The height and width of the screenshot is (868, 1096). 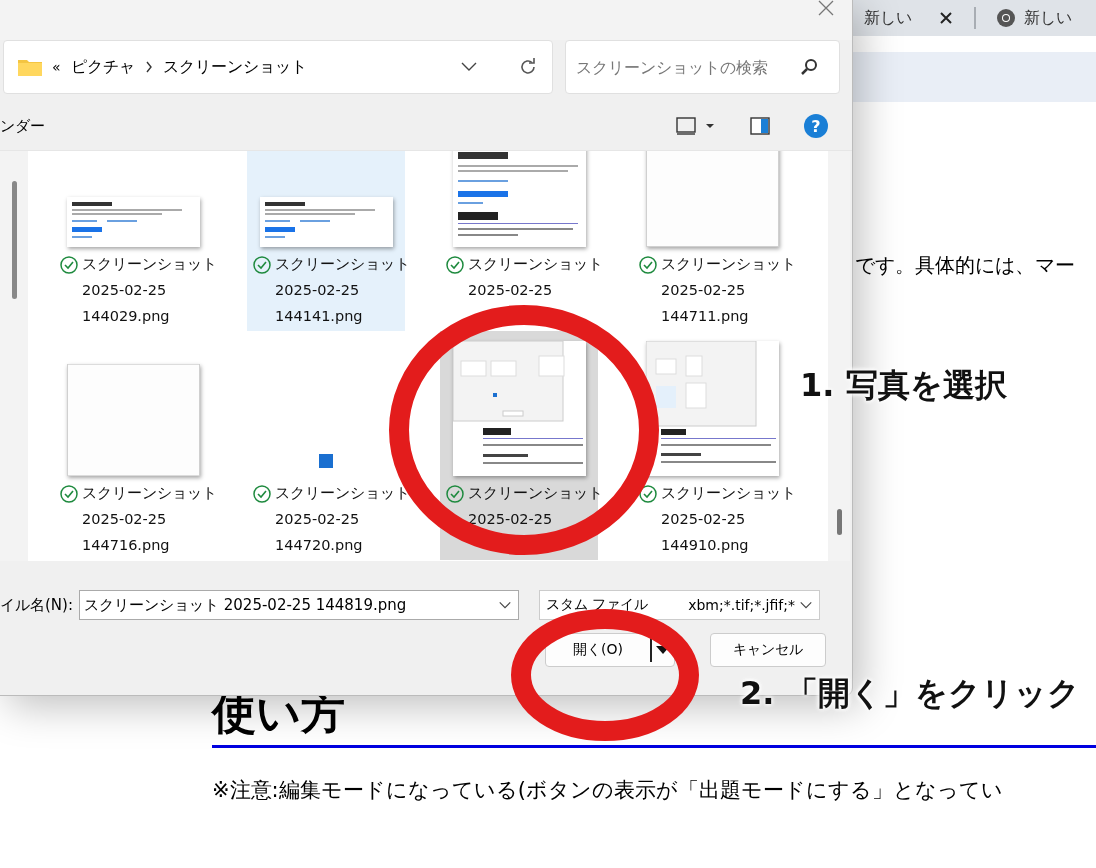 I want to click on note-text: ※注意:編集モードになっている(ボタンの表示が「出題モードにする」となってい, so click(x=608, y=790).